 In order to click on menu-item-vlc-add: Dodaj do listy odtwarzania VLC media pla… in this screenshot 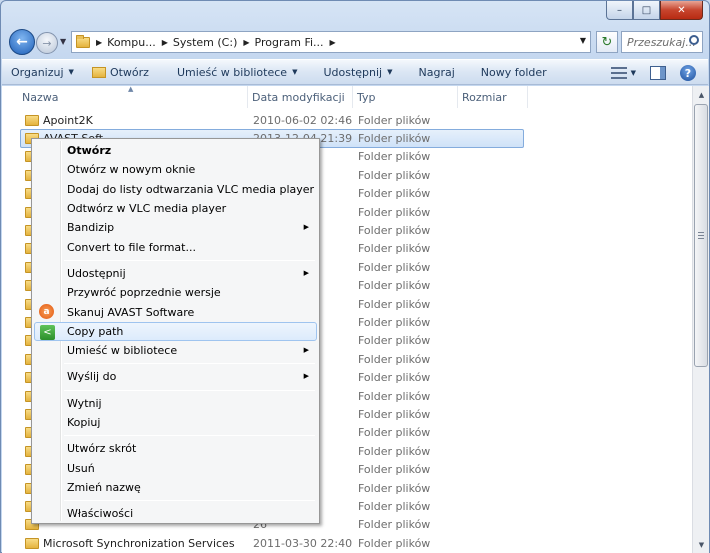, I will do `click(175, 189)`.